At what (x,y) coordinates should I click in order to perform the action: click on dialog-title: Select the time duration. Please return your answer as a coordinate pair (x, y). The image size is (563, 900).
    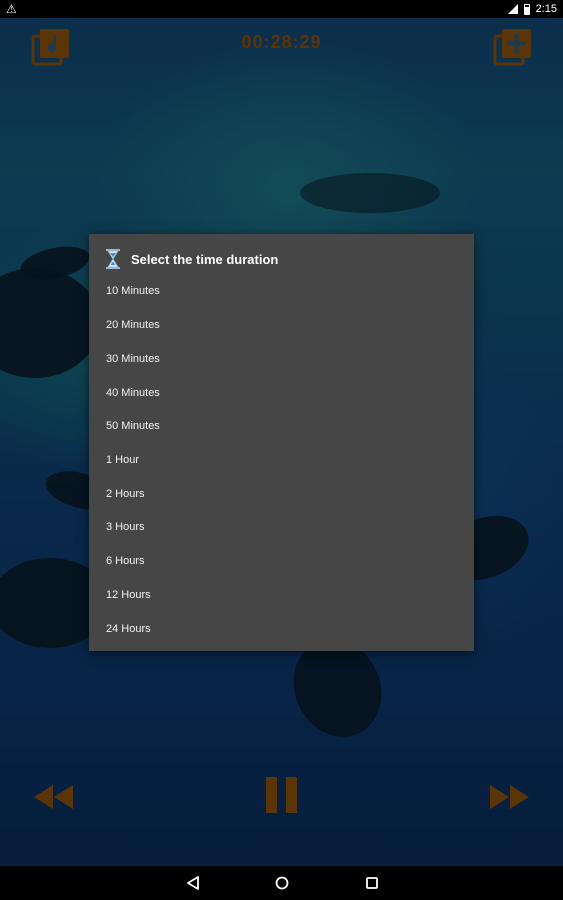
    Looking at the image, I should click on (205, 259).